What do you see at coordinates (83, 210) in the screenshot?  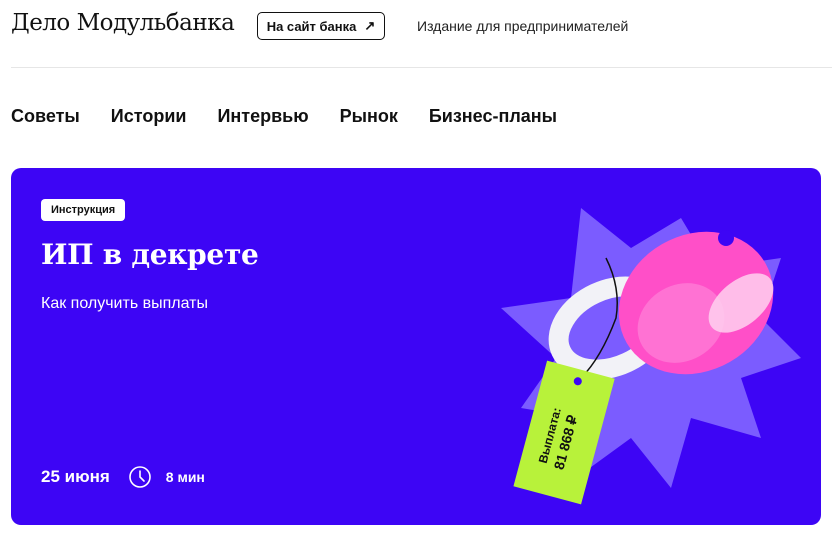 I see `article-category-badge: Инструкция` at bounding box center [83, 210].